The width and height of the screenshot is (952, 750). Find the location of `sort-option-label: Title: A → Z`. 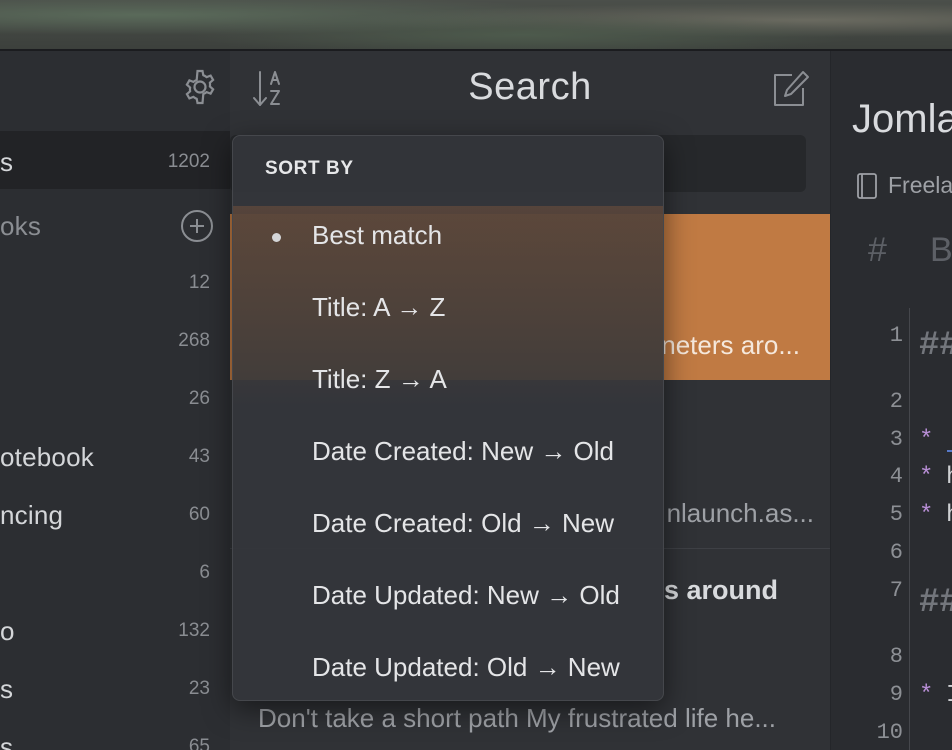

sort-option-label: Title: A → Z is located at coordinates (379, 307).